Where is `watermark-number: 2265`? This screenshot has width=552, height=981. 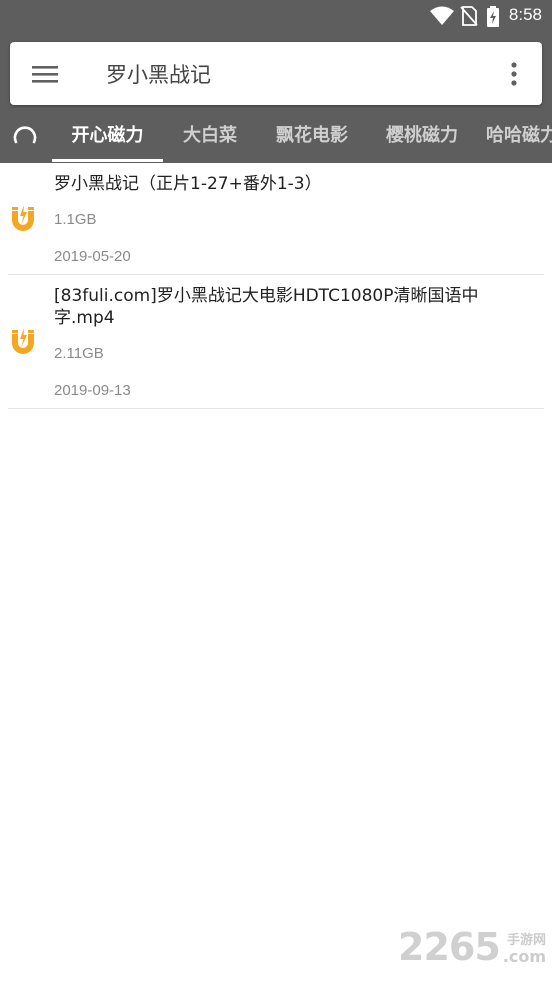
watermark-number: 2265 is located at coordinates (449, 947).